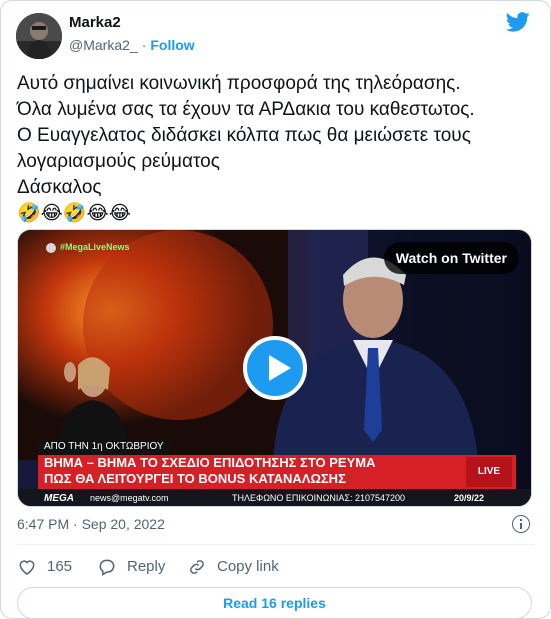 This screenshot has width=551, height=619. I want to click on watch-on-twitter-button: Watch on Twitter, so click(451, 258).